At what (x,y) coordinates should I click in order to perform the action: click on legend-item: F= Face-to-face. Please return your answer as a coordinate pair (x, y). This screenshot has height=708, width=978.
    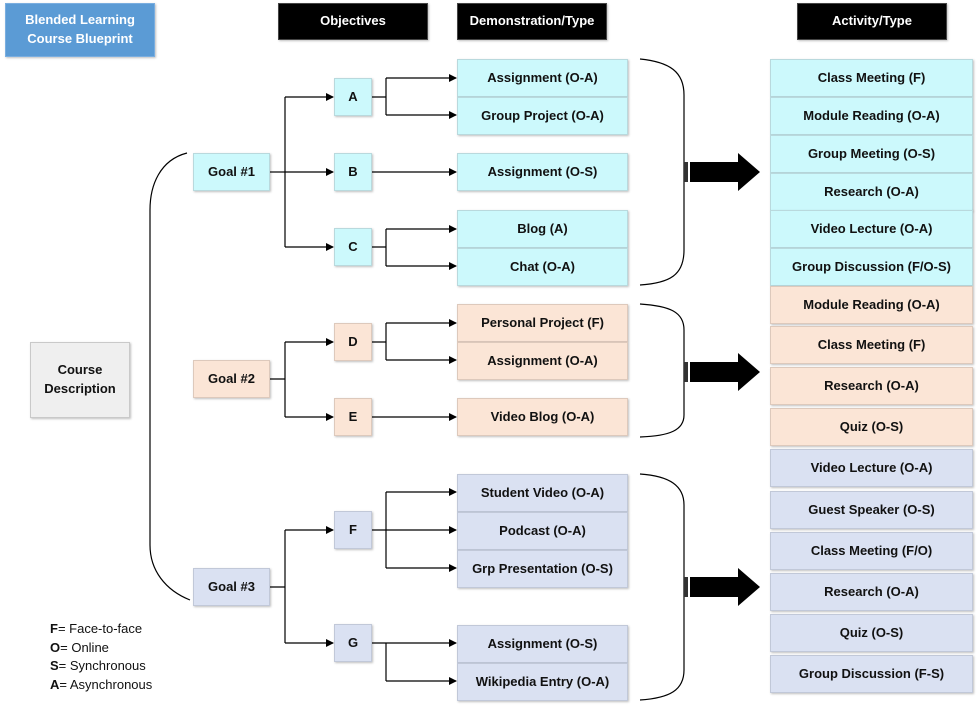
    Looking at the image, I should click on (101, 629).